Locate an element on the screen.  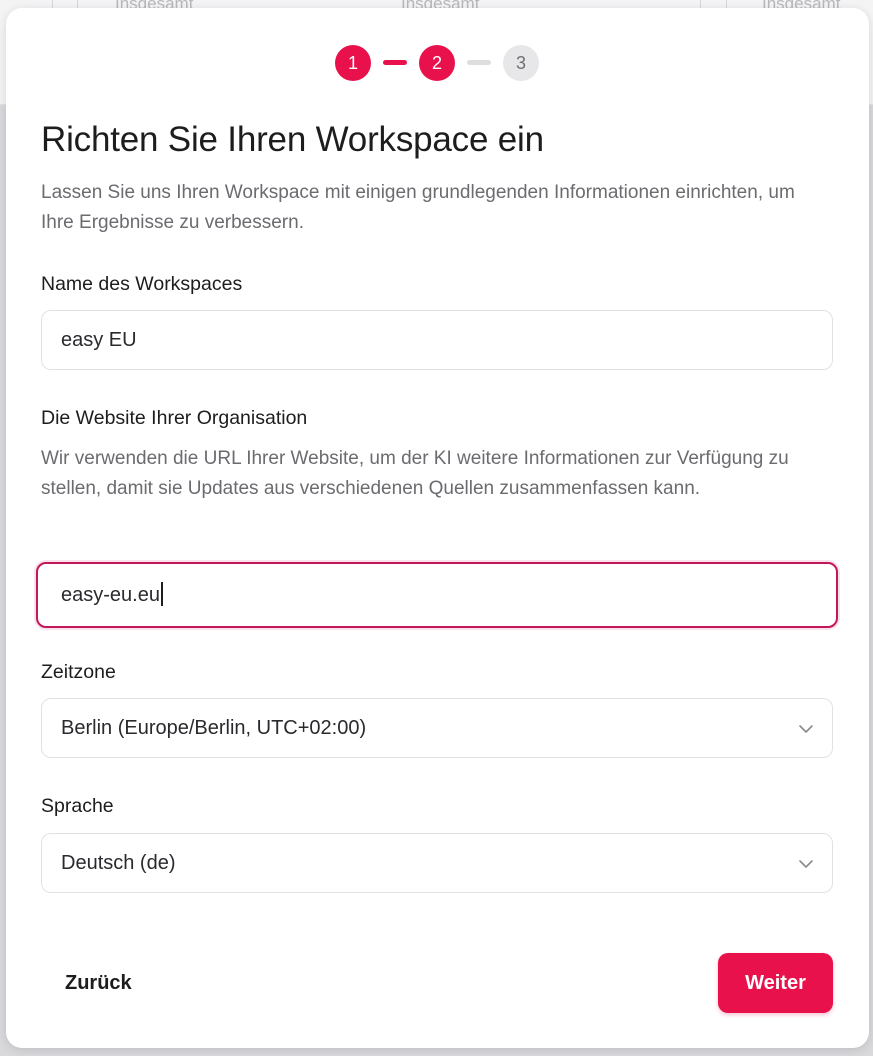
step-2-indicator: 2 is located at coordinates (437, 63).